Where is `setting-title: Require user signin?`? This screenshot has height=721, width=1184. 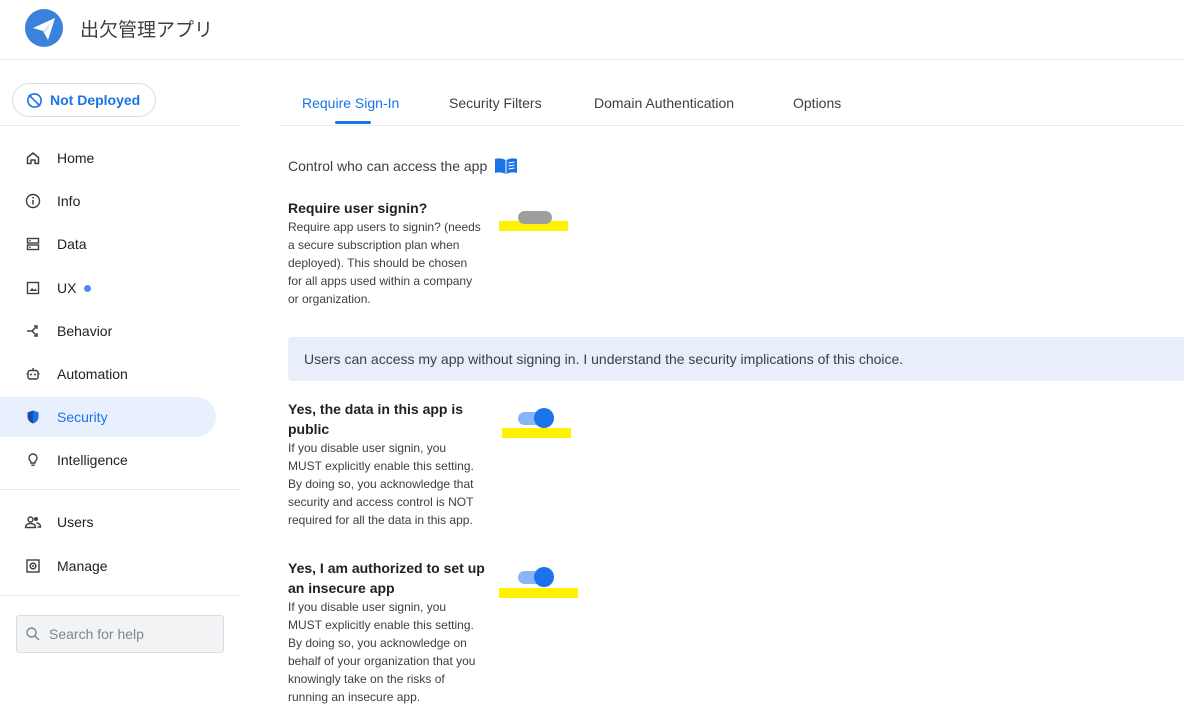 setting-title: Require user signin? is located at coordinates (358, 208).